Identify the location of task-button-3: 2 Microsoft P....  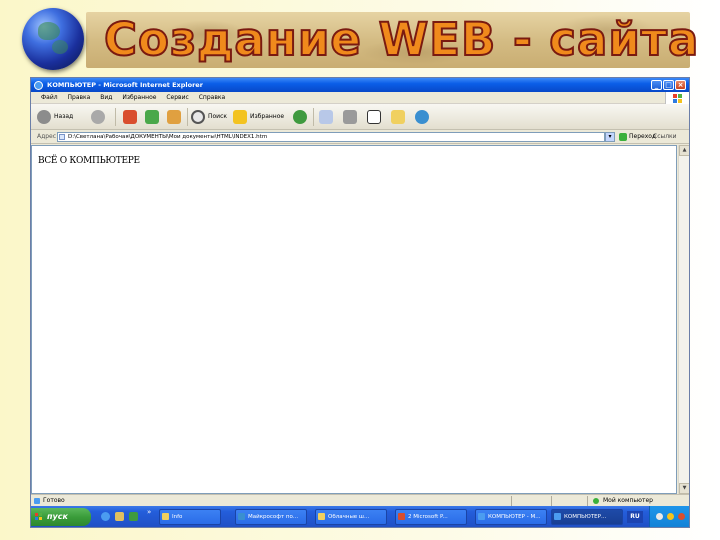
(431, 517).